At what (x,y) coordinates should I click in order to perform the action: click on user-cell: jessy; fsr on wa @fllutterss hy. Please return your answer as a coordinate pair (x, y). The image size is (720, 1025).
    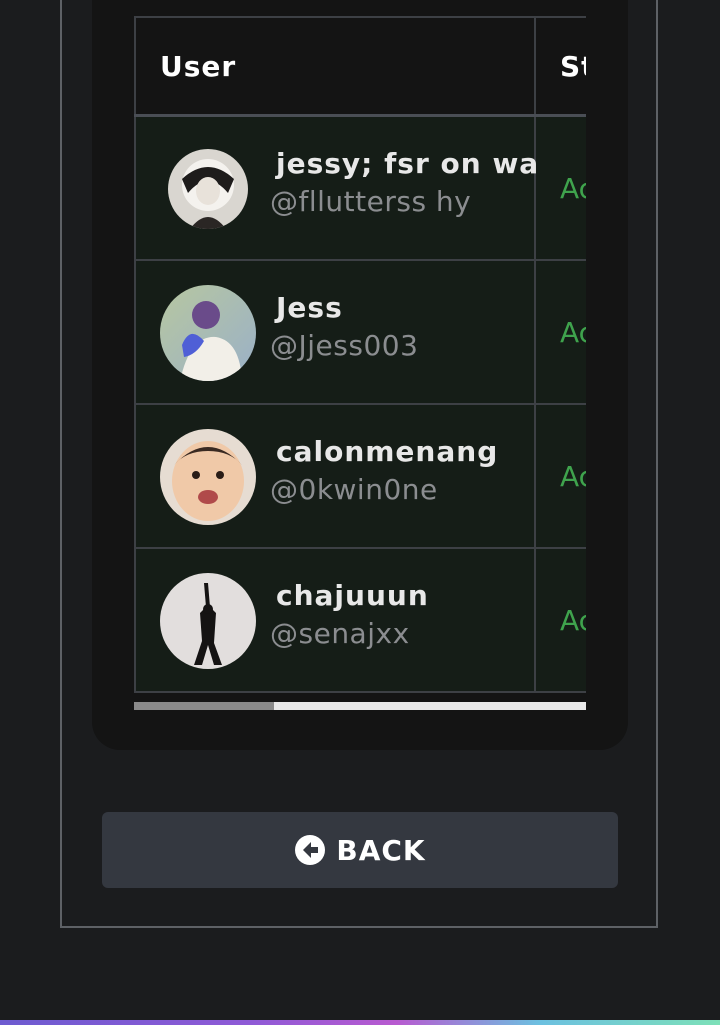
    Looking at the image, I should click on (337, 188).